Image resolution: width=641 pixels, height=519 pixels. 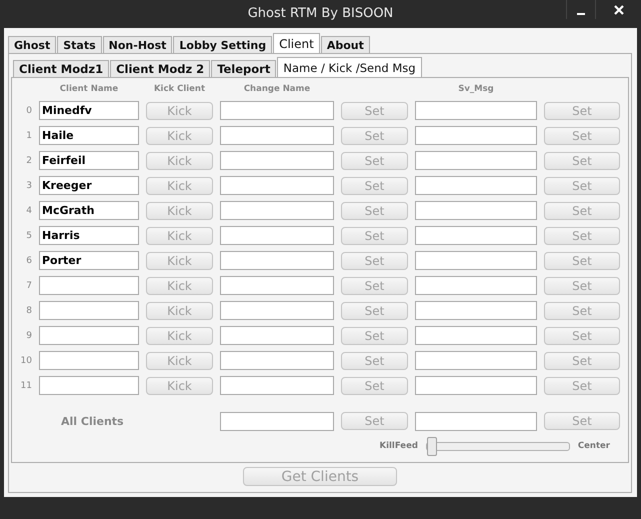 I want to click on input-field: Haile, so click(x=89, y=135).